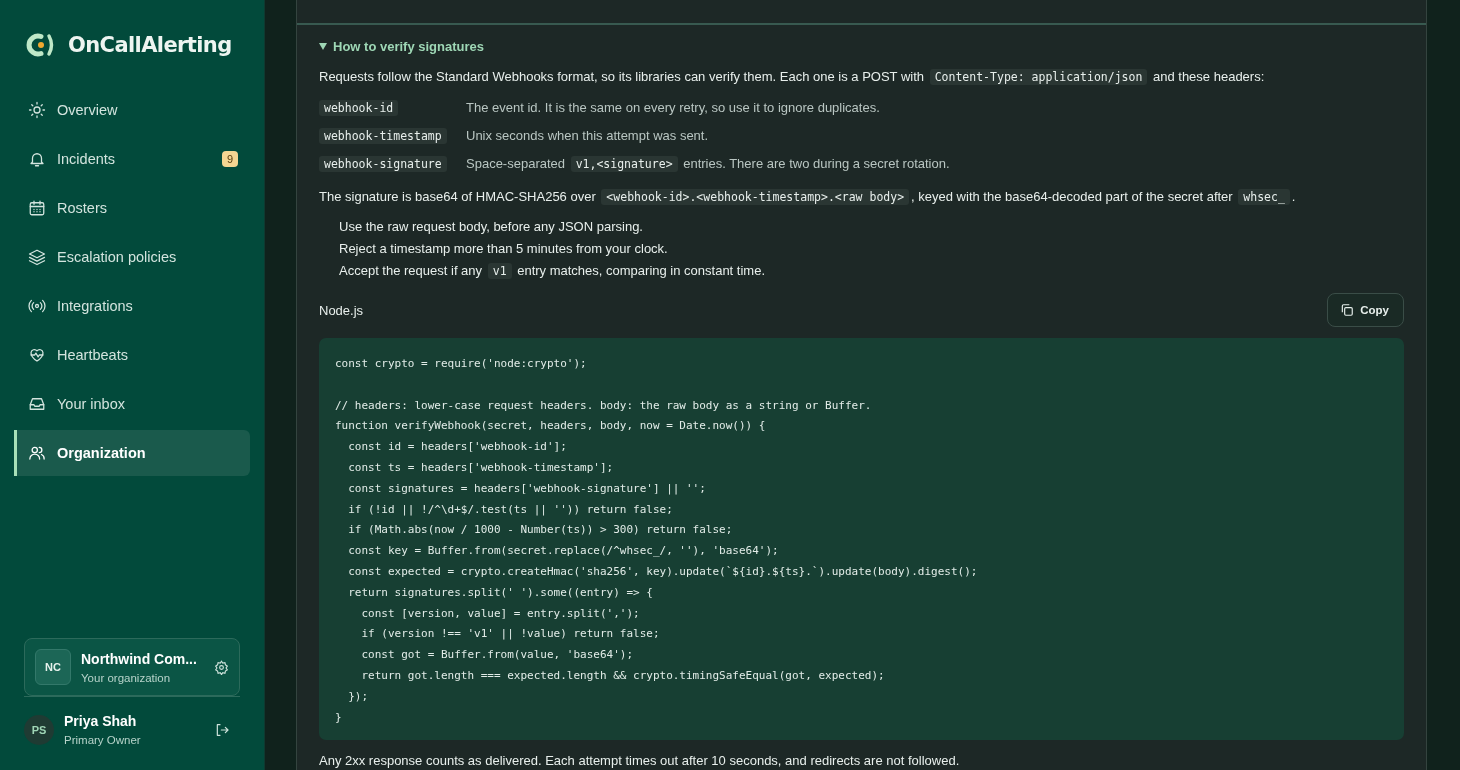 The image size is (1460, 770). I want to click on header-description: The event id. It is the same on every retry, so use it to ignore duplicates., so click(673, 107).